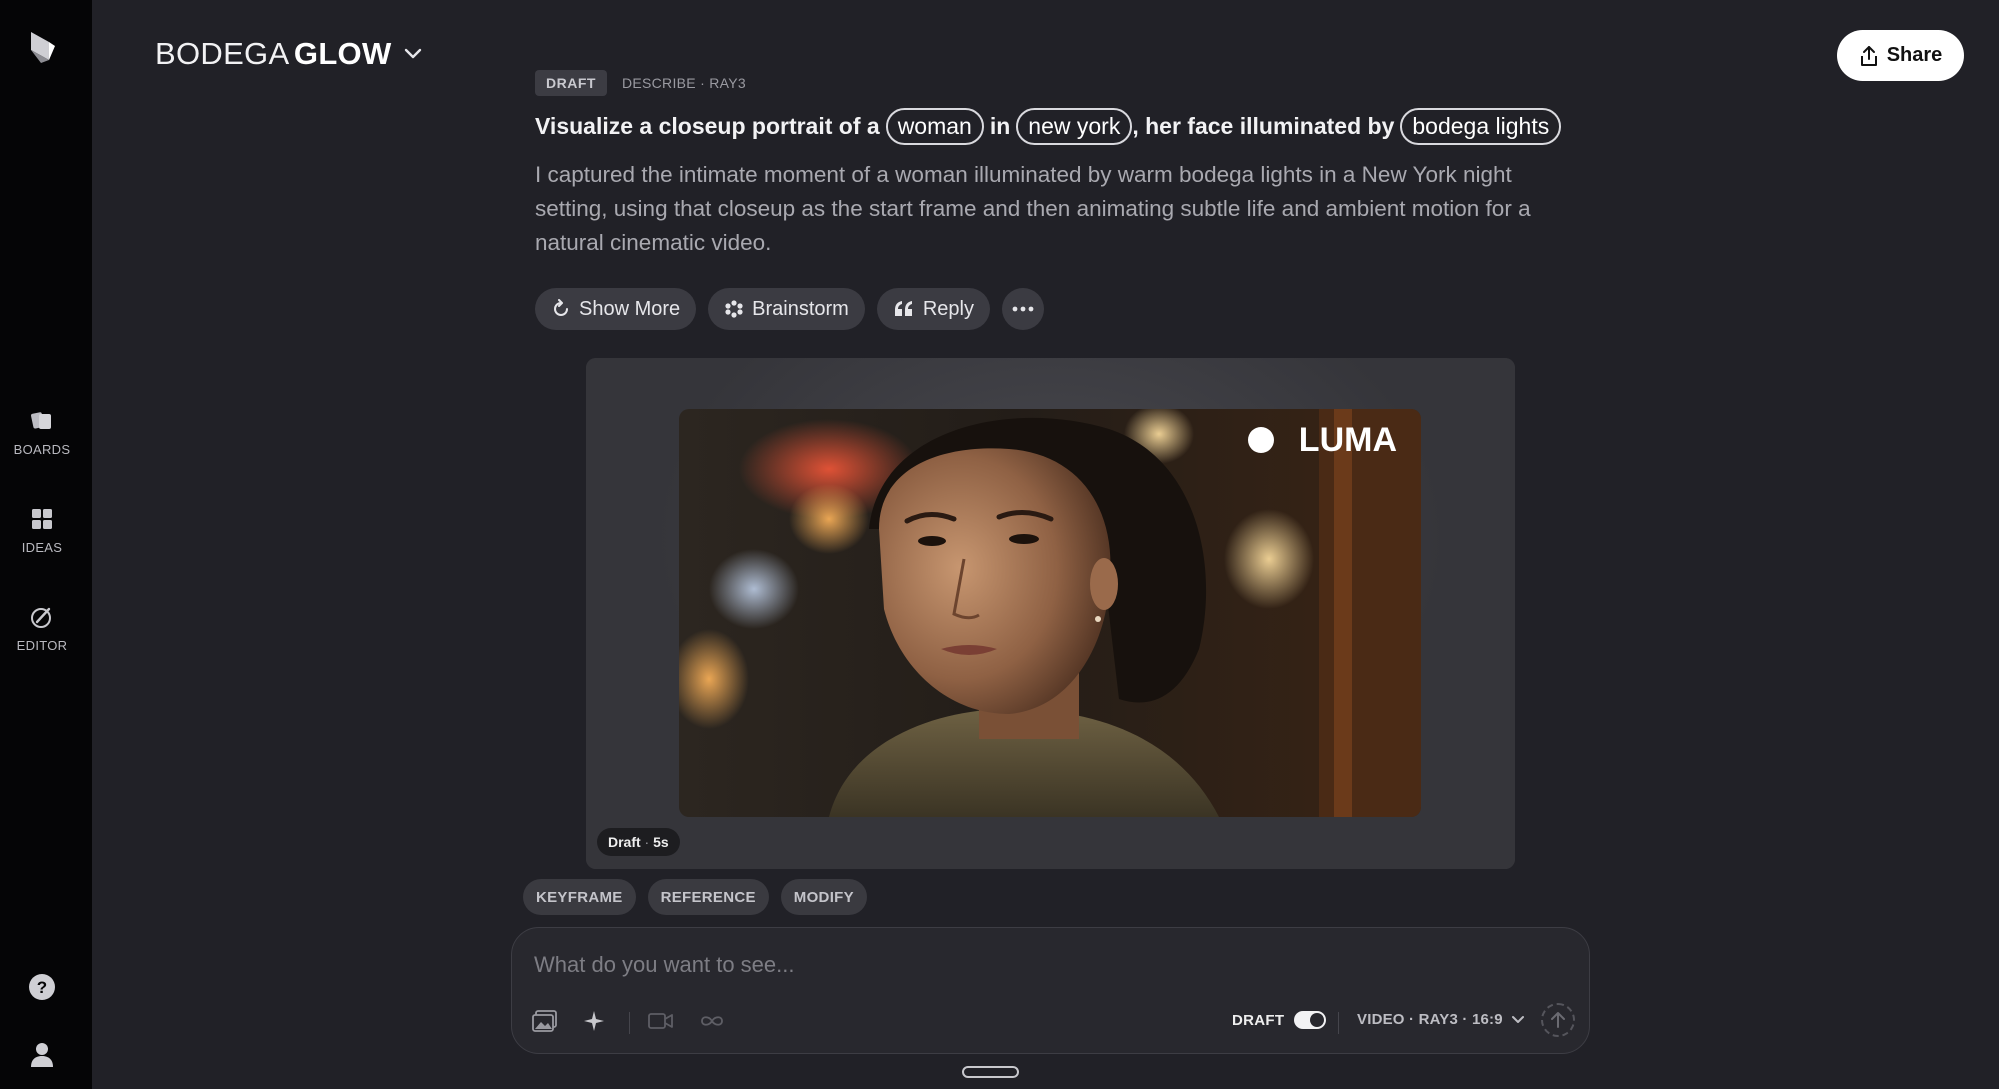 The height and width of the screenshot is (1089, 1999). What do you see at coordinates (1263, 126) in the screenshot?
I see `prompt-part: , her face illuminated by` at bounding box center [1263, 126].